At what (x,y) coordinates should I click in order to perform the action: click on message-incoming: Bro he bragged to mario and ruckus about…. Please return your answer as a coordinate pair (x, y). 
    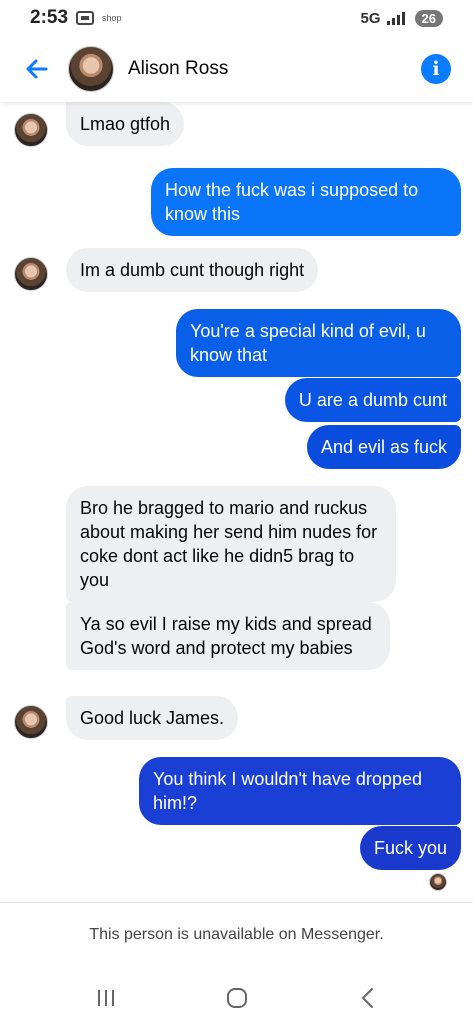
    Looking at the image, I should click on (231, 544).